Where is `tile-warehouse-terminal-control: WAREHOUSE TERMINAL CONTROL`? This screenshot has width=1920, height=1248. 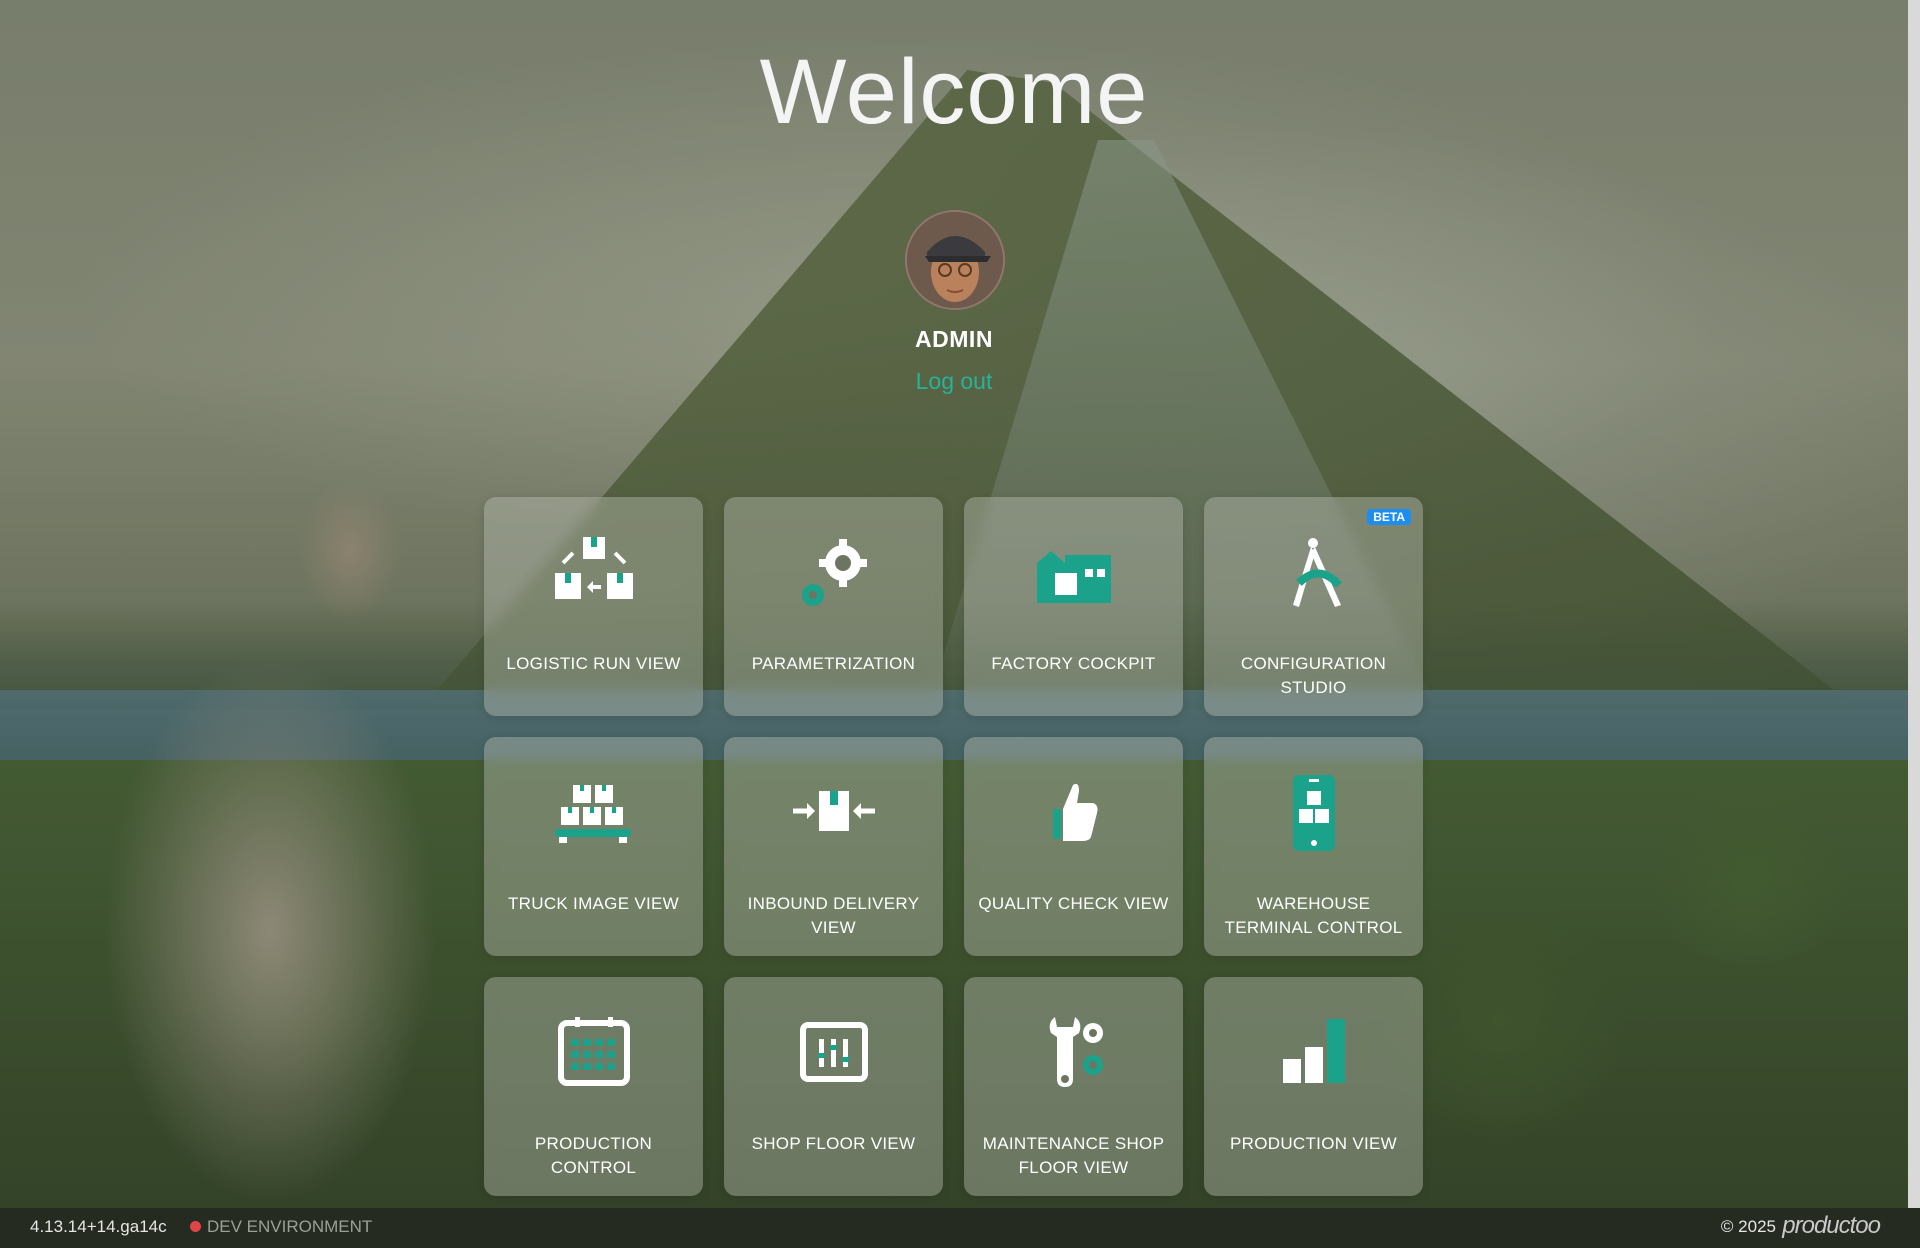
tile-warehouse-terminal-control: WAREHOUSE TERMINAL CONTROL is located at coordinates (1313, 846).